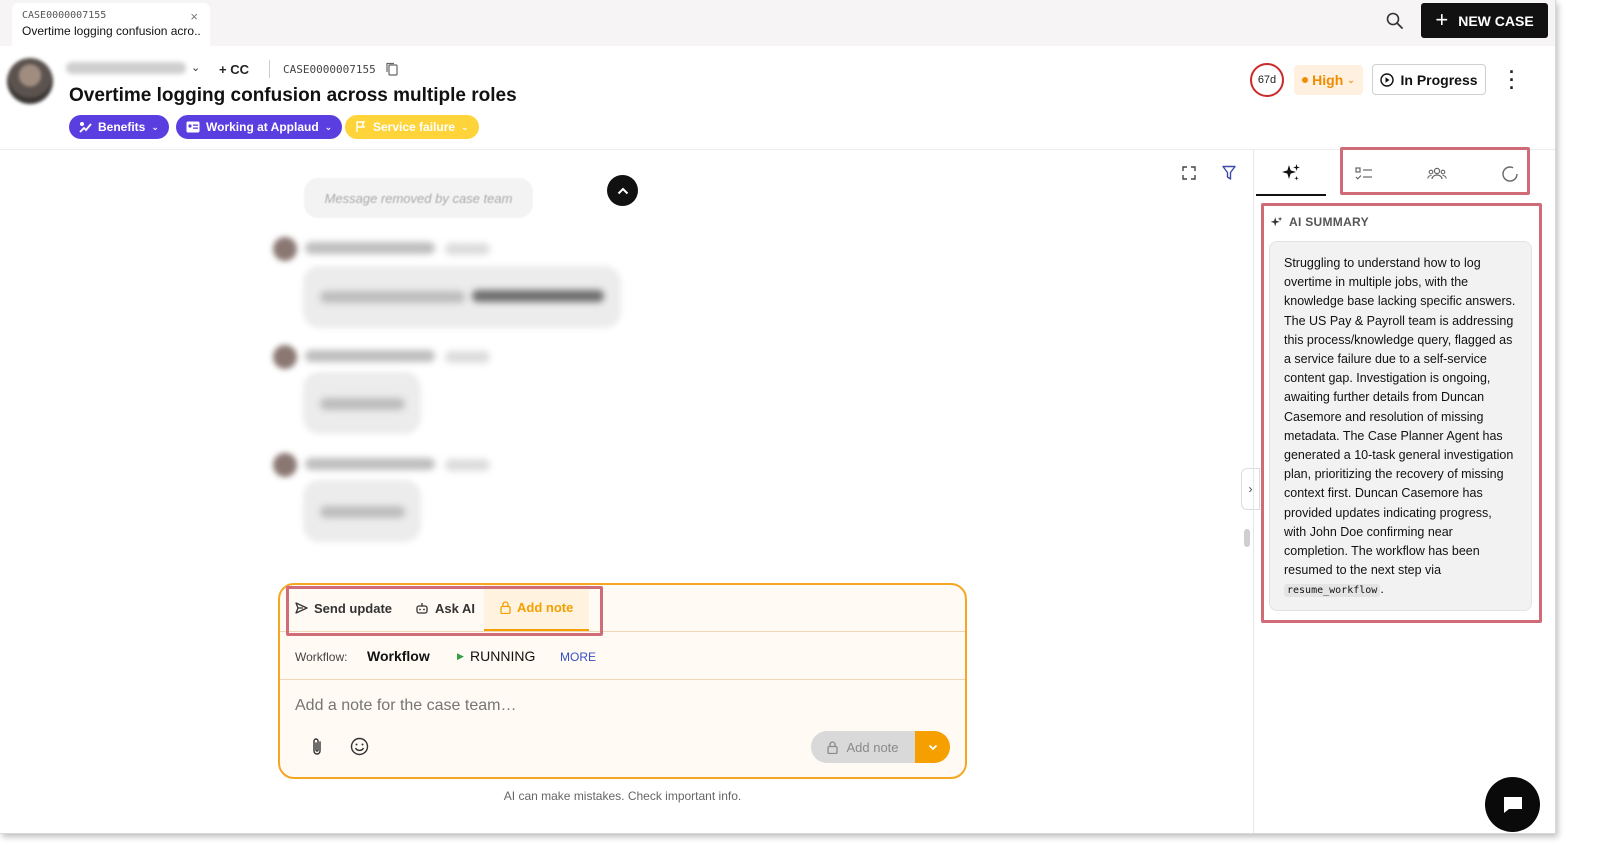  Describe the element at coordinates (460, 656) in the screenshot. I see `play-icon: ▶` at that location.